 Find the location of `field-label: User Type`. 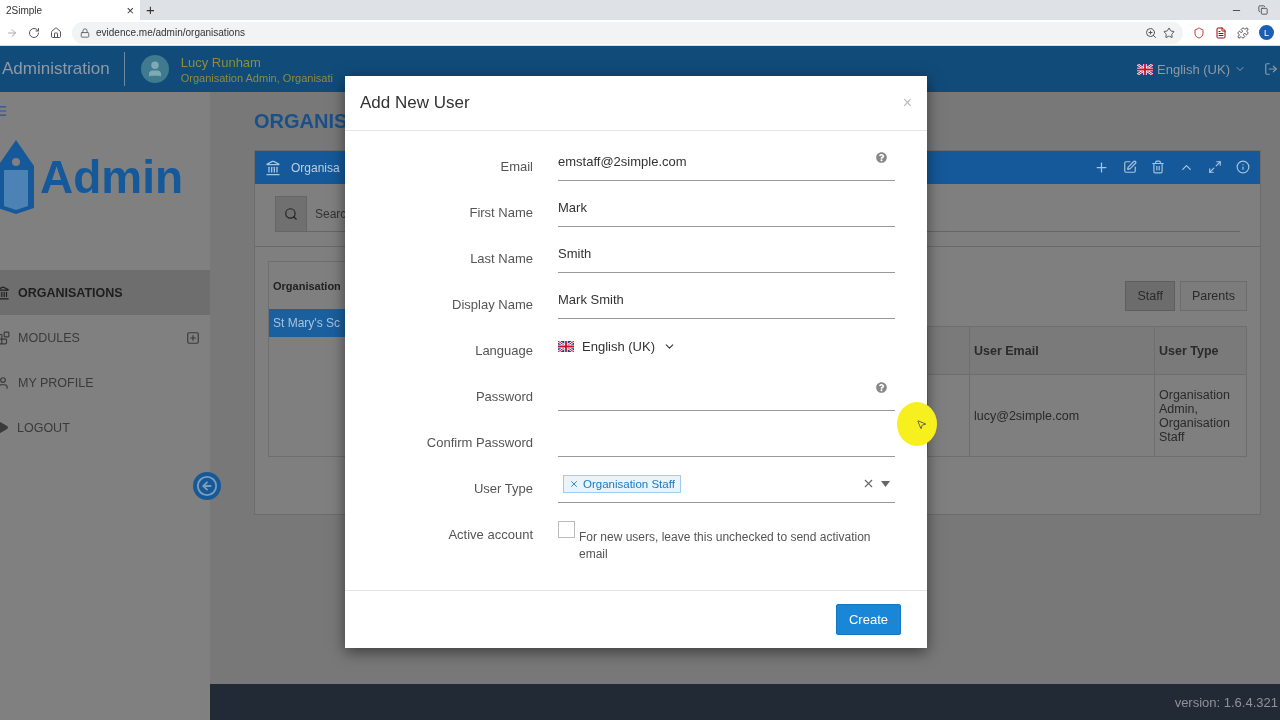

field-label: User Type is located at coordinates (503, 489).